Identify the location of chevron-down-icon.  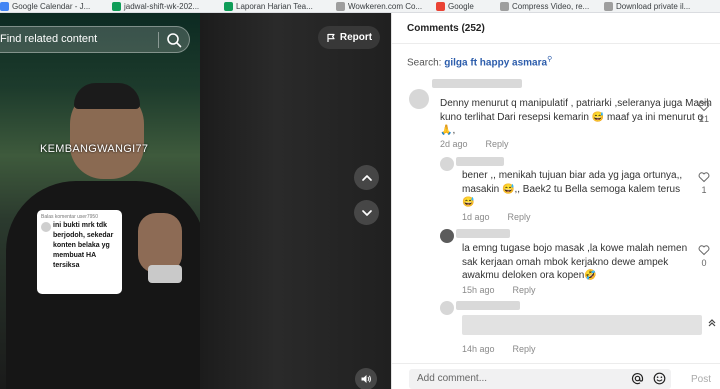
(366, 212).